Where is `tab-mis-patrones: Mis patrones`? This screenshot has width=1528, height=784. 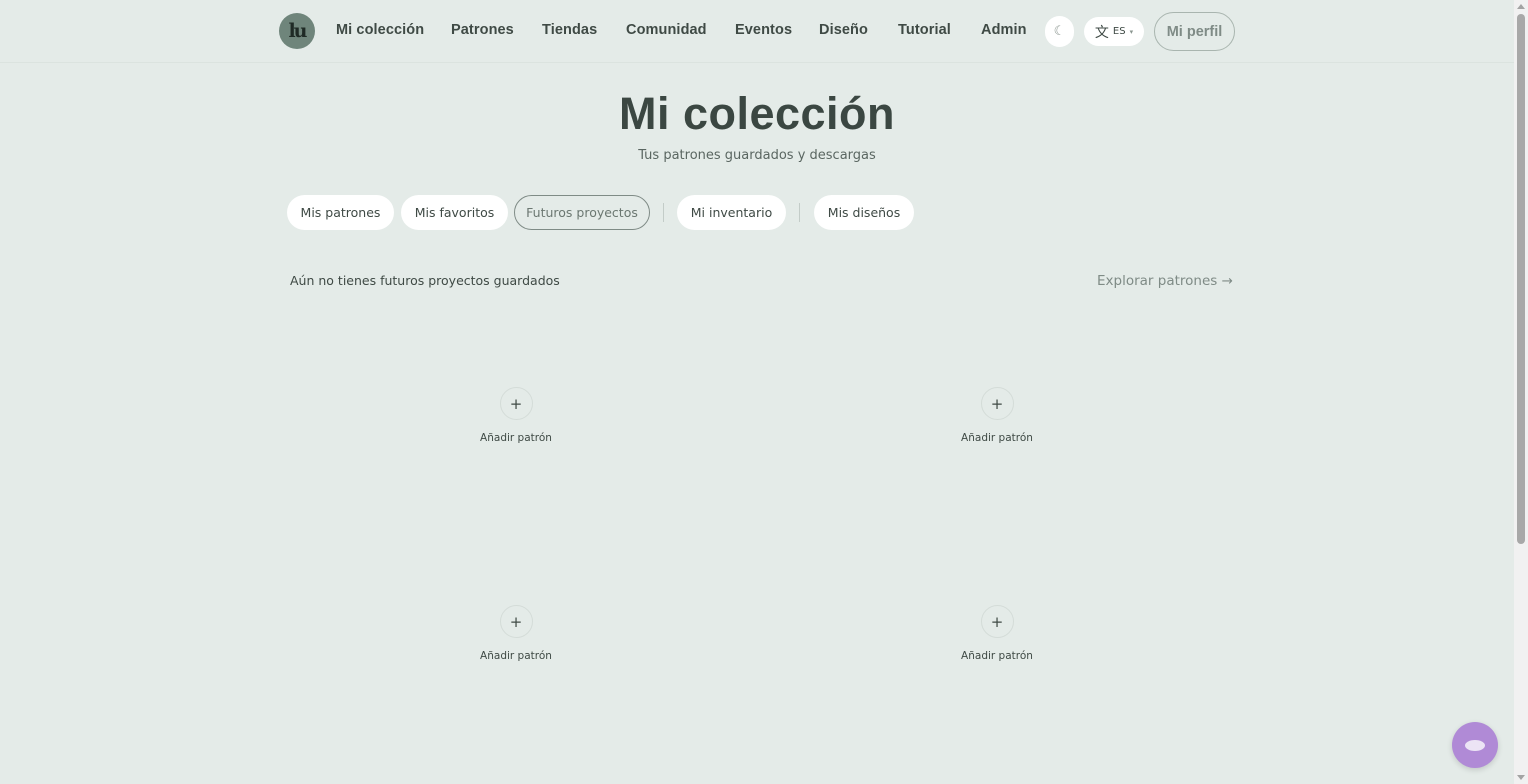 tab-mis-patrones: Mis patrones is located at coordinates (340, 212).